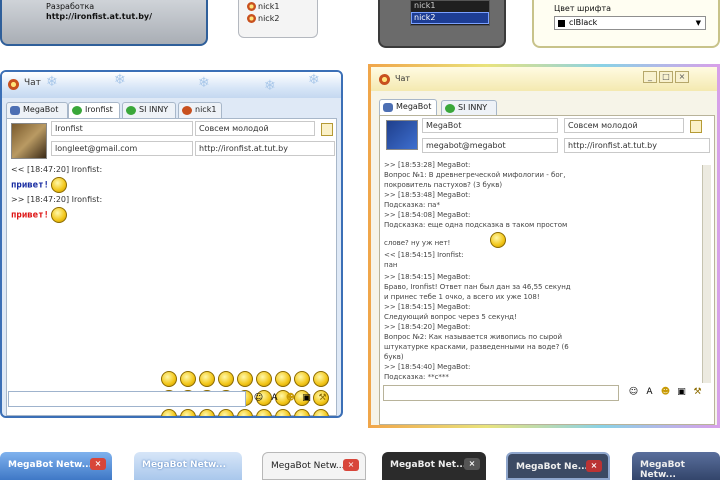  I want to click on email-field: longleet@gmail.com, so click(122, 148).